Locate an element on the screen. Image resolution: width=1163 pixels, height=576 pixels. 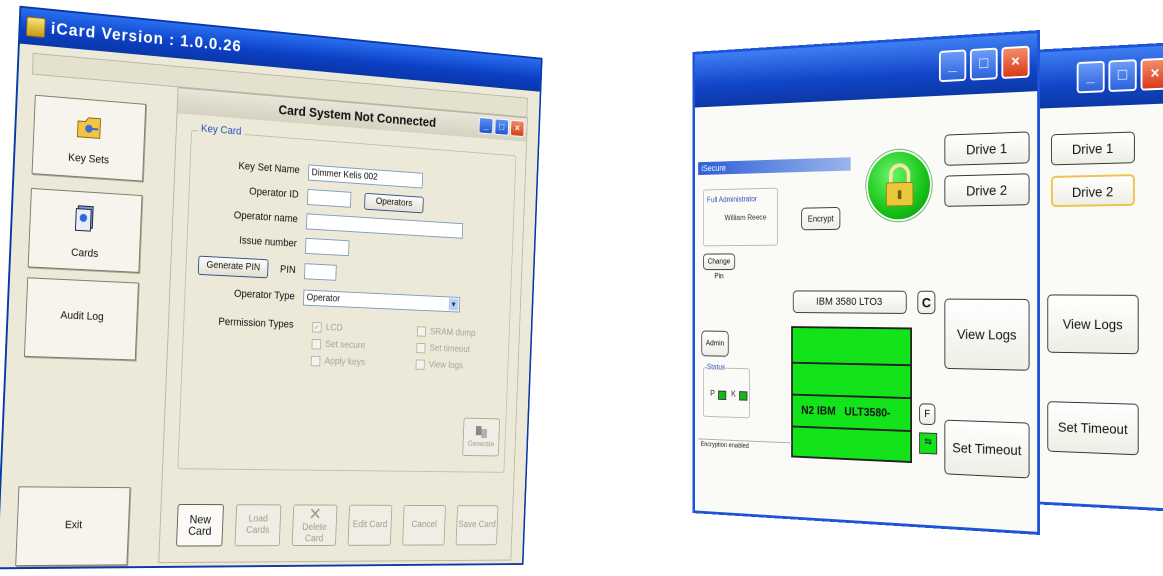
checkmark-icon: ✓ is located at coordinates (317, 327).